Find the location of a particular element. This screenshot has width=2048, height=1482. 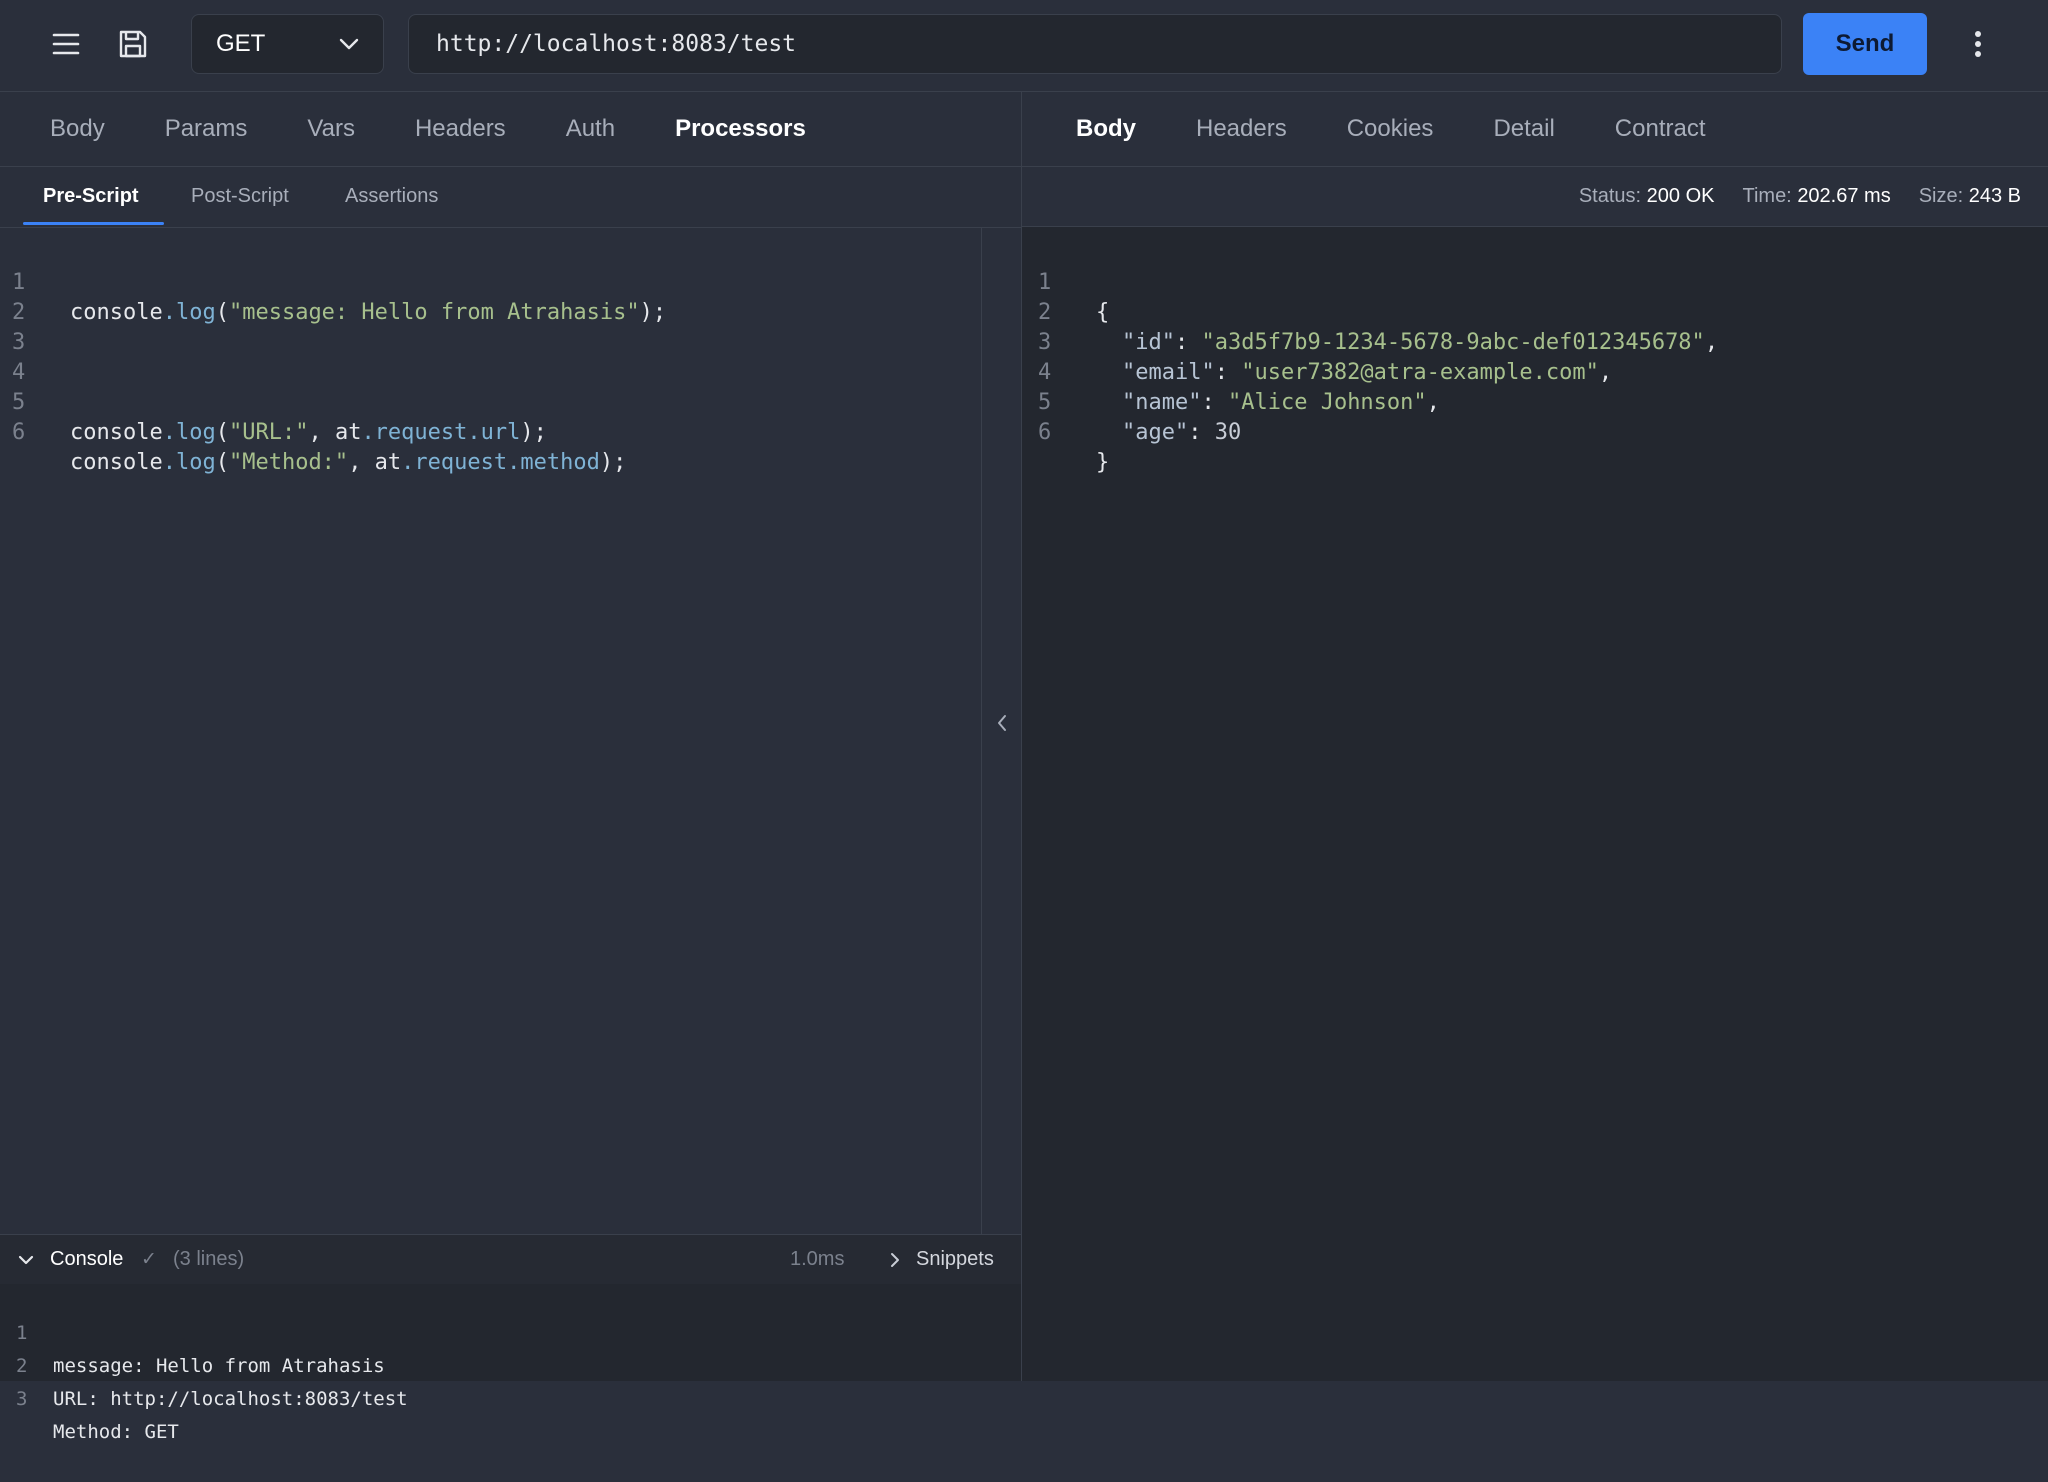

json-value: "Alice Johnson" is located at coordinates (1327, 402).